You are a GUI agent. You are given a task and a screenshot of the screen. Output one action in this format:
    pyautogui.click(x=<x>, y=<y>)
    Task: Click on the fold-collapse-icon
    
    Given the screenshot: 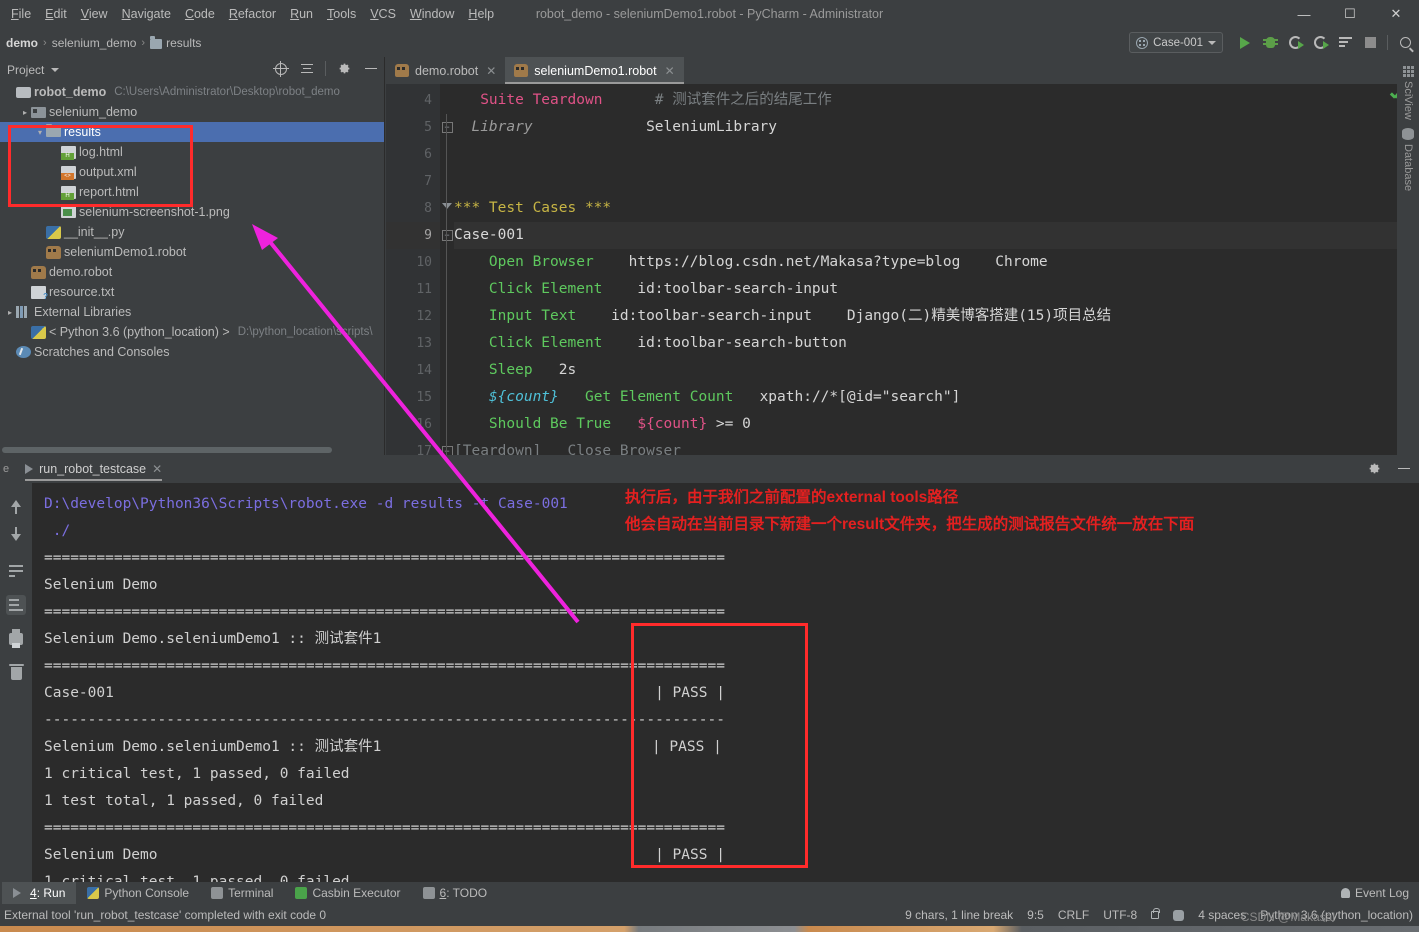 What is the action you would take?
    pyautogui.click(x=447, y=206)
    